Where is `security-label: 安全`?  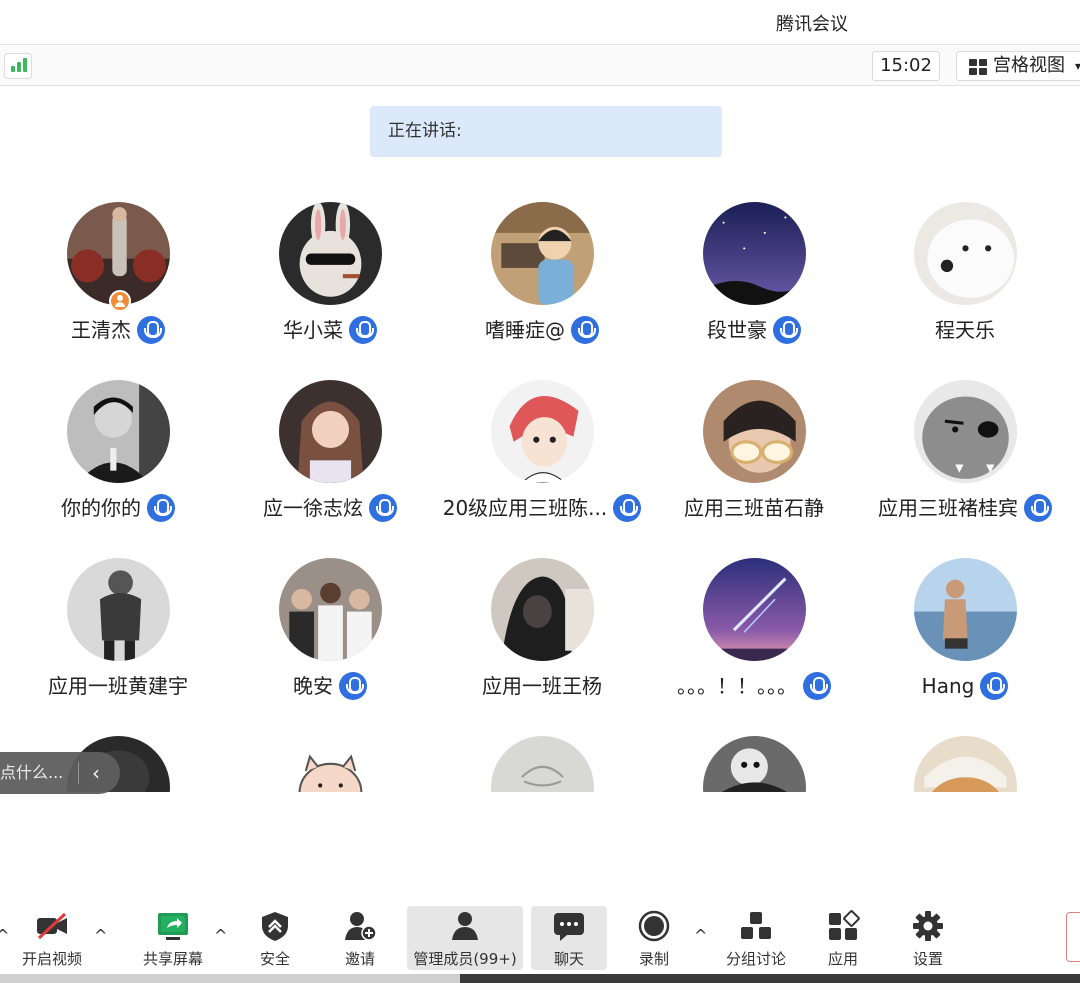 security-label: 安全 is located at coordinates (274, 959).